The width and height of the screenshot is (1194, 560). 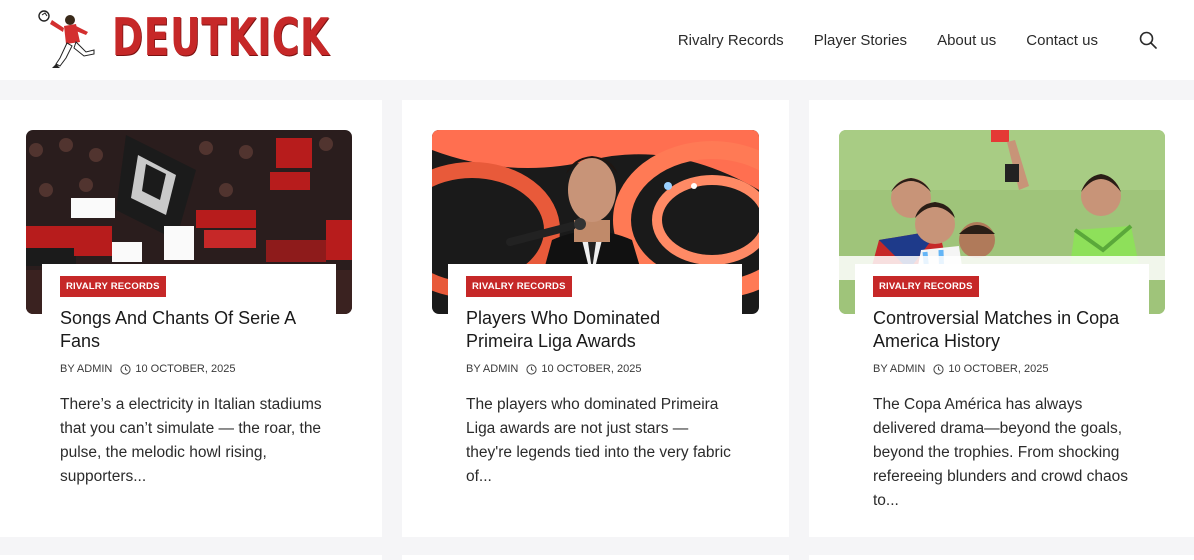 I want to click on nav-rivalry-records: Rivalry Records, so click(x=731, y=40).